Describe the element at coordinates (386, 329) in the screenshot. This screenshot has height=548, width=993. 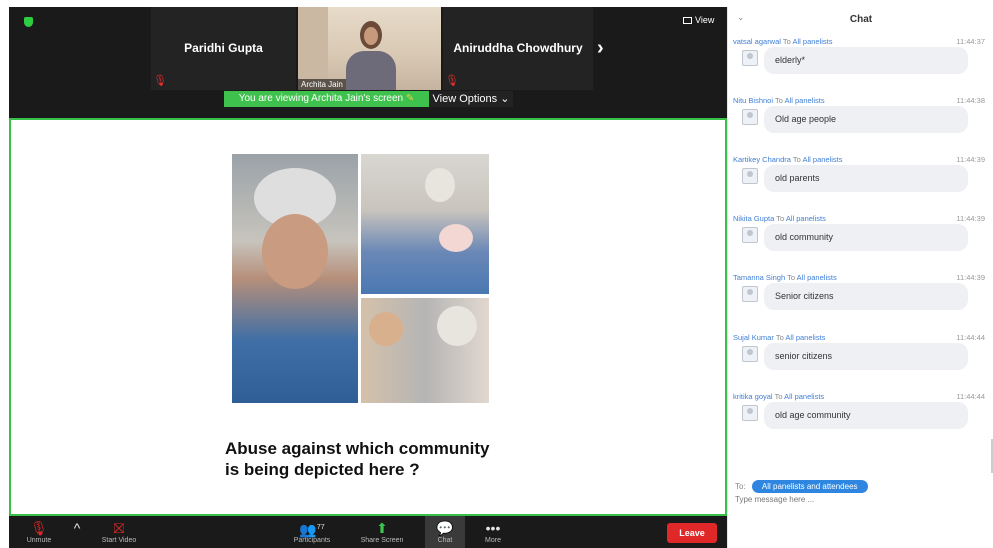
I see `young-woman-shape` at that location.